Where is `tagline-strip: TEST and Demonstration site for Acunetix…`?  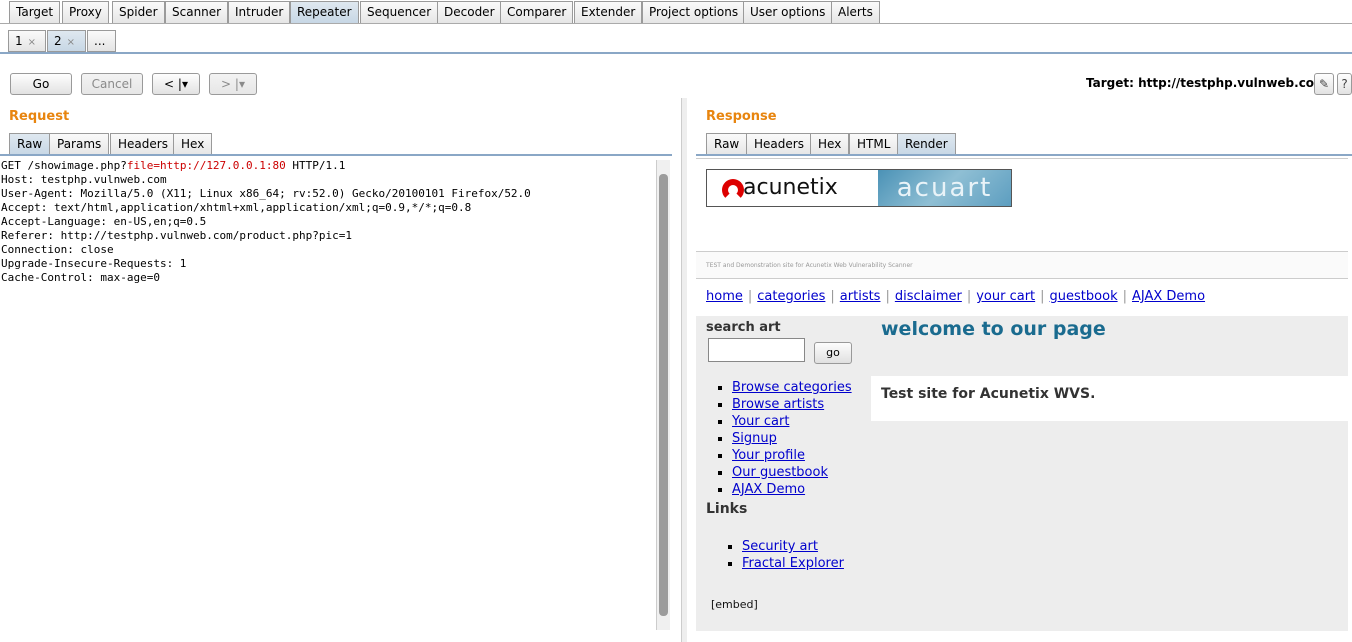 tagline-strip: TEST and Demonstration site for Acunetix… is located at coordinates (1022, 265).